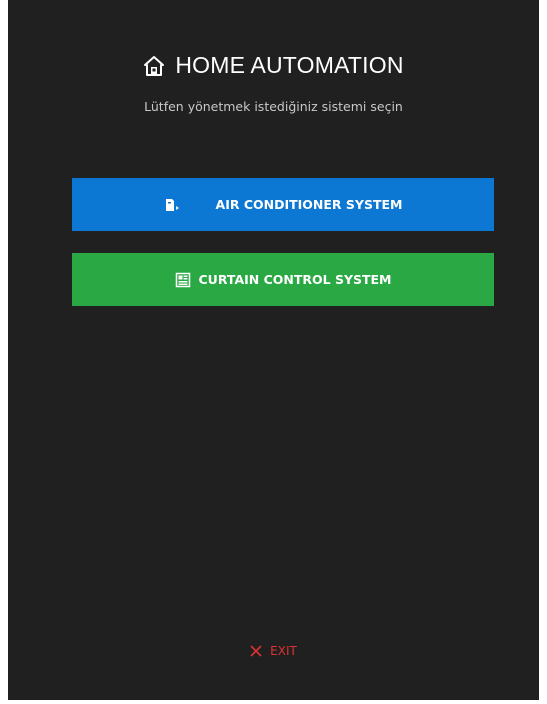 This screenshot has width=547, height=704. Describe the element at coordinates (283, 651) in the screenshot. I see `exit-label: EXIT` at that location.